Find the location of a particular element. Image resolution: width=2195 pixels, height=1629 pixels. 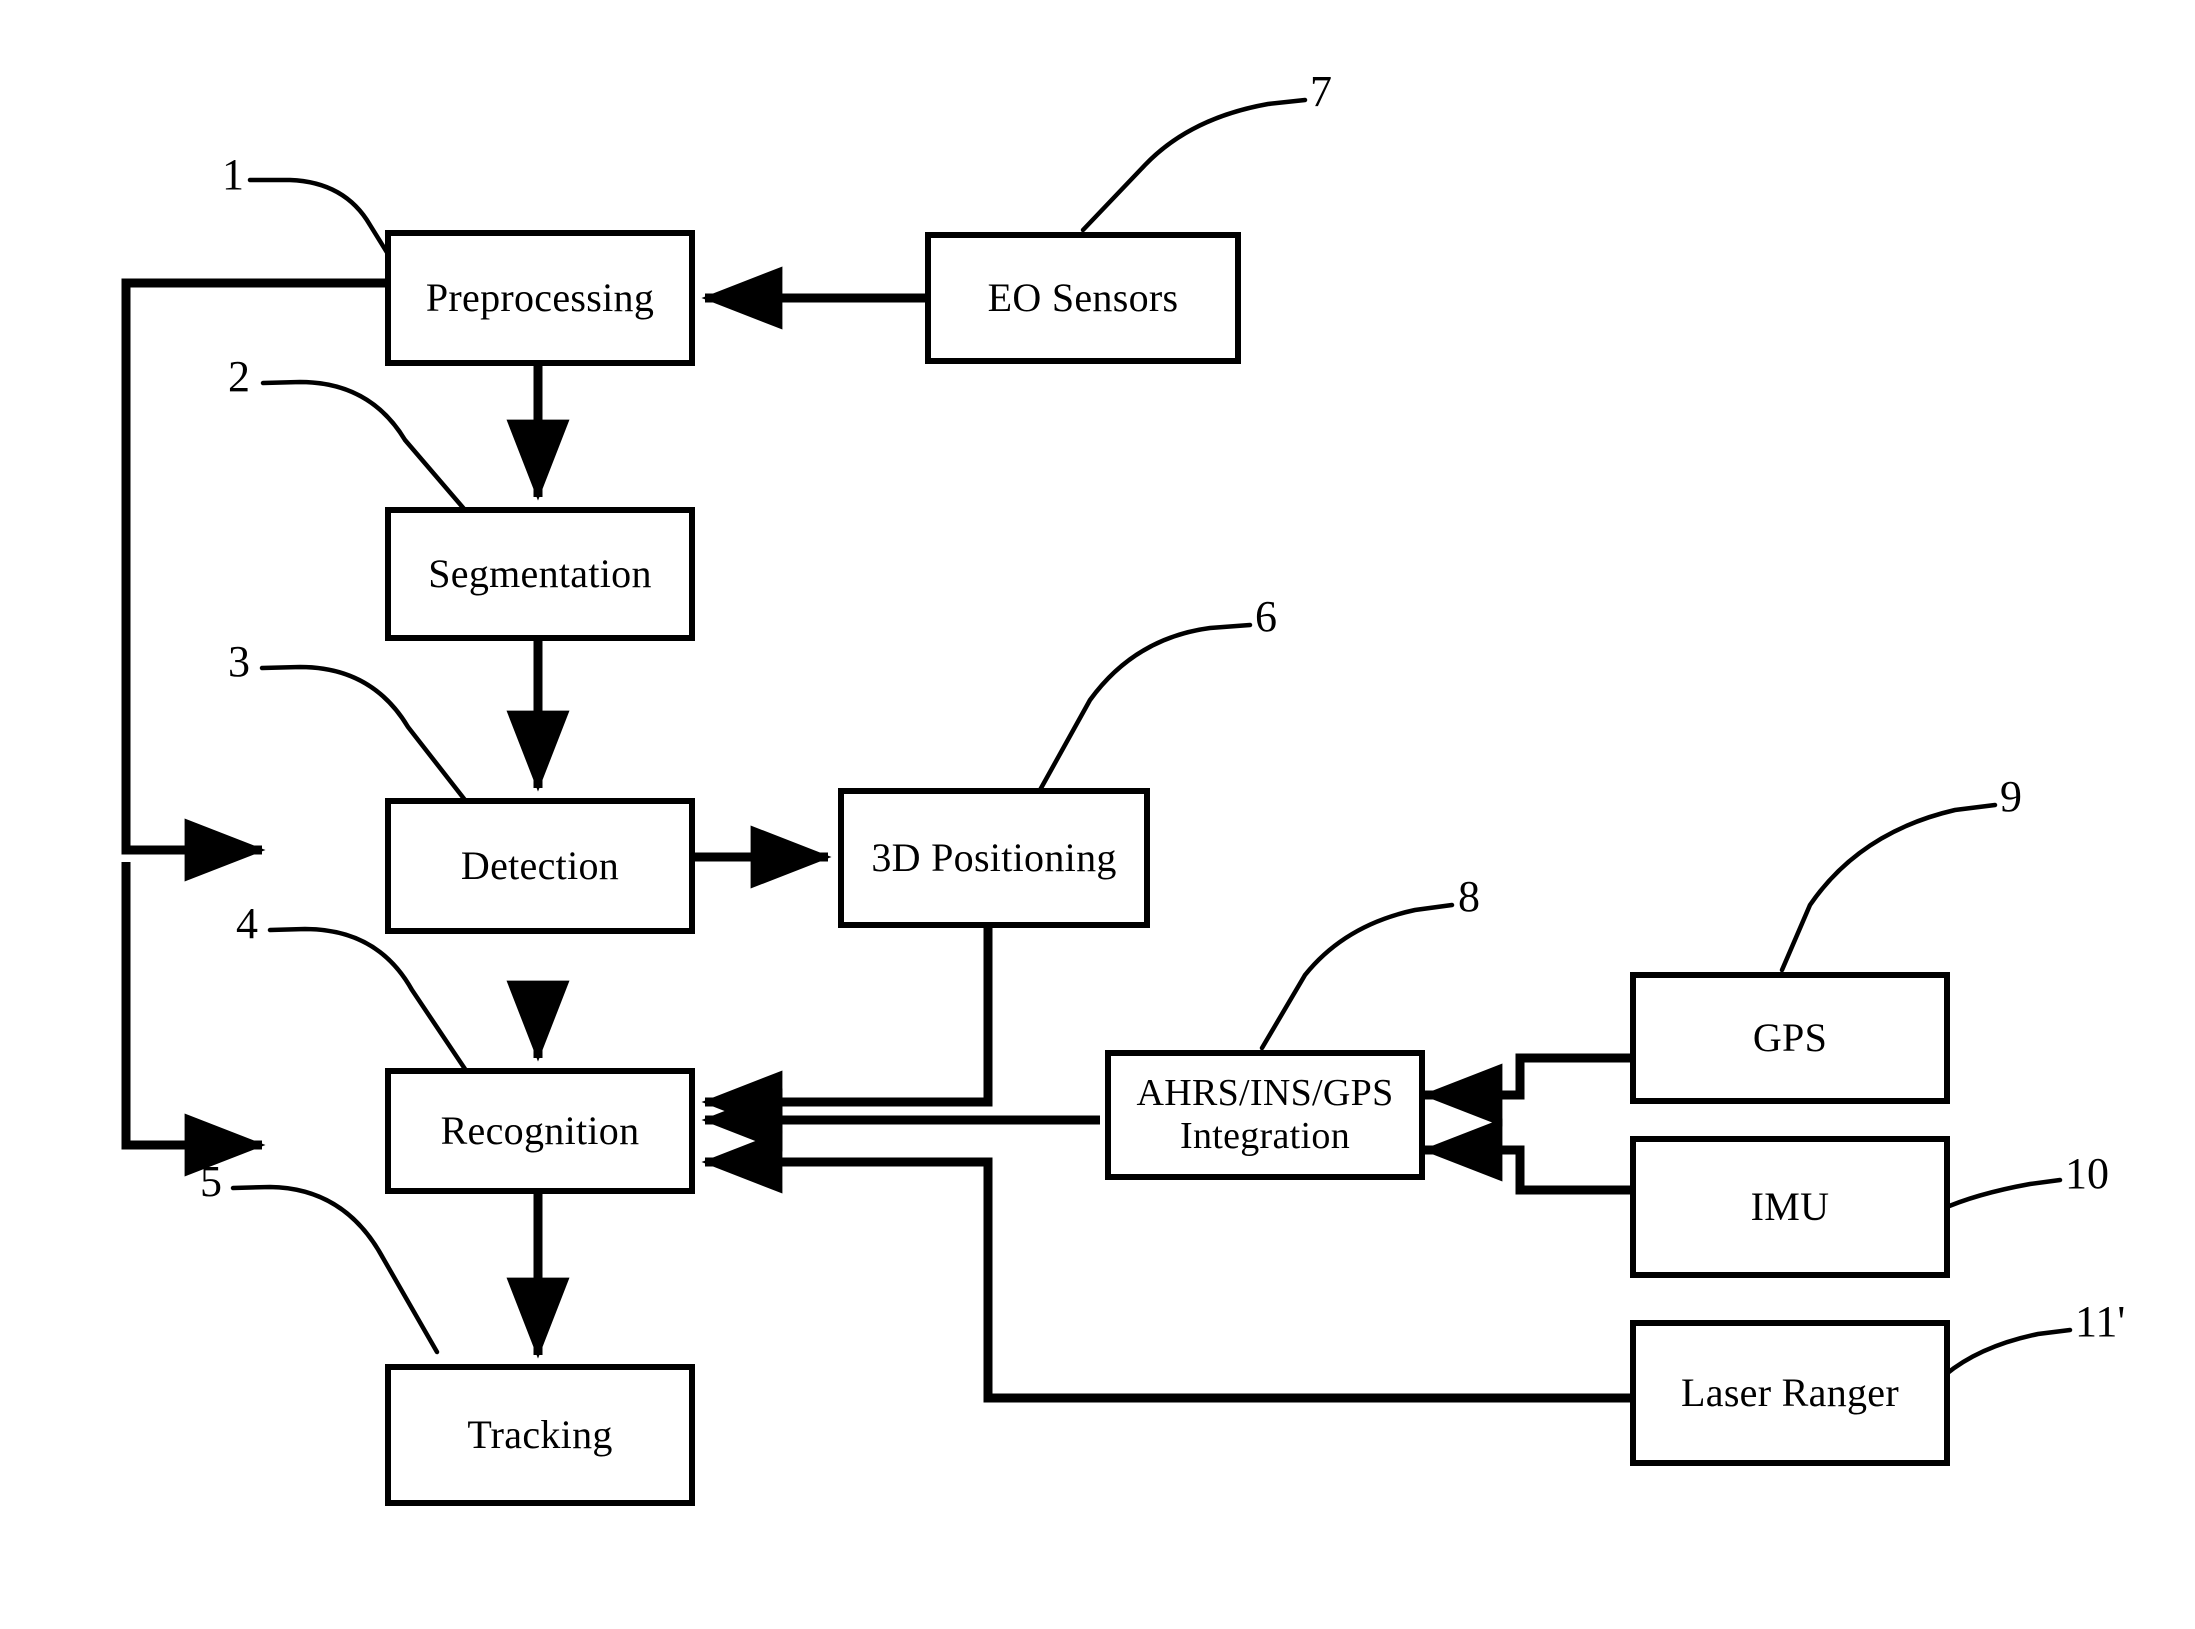

node-ahrs-ins-gps-integration: AHRS/INS/GPS Integration is located at coordinates (1265, 1115).